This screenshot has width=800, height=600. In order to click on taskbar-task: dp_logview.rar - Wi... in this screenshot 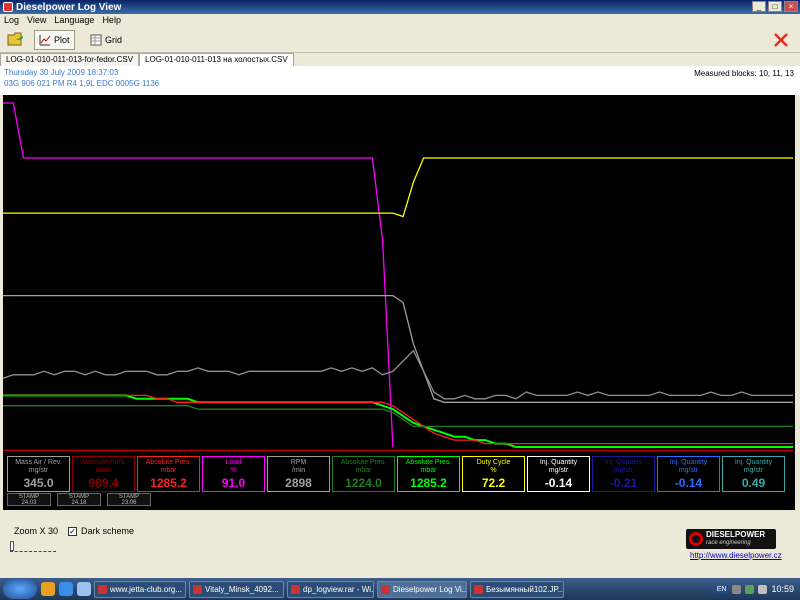, I will do `click(330, 589)`.